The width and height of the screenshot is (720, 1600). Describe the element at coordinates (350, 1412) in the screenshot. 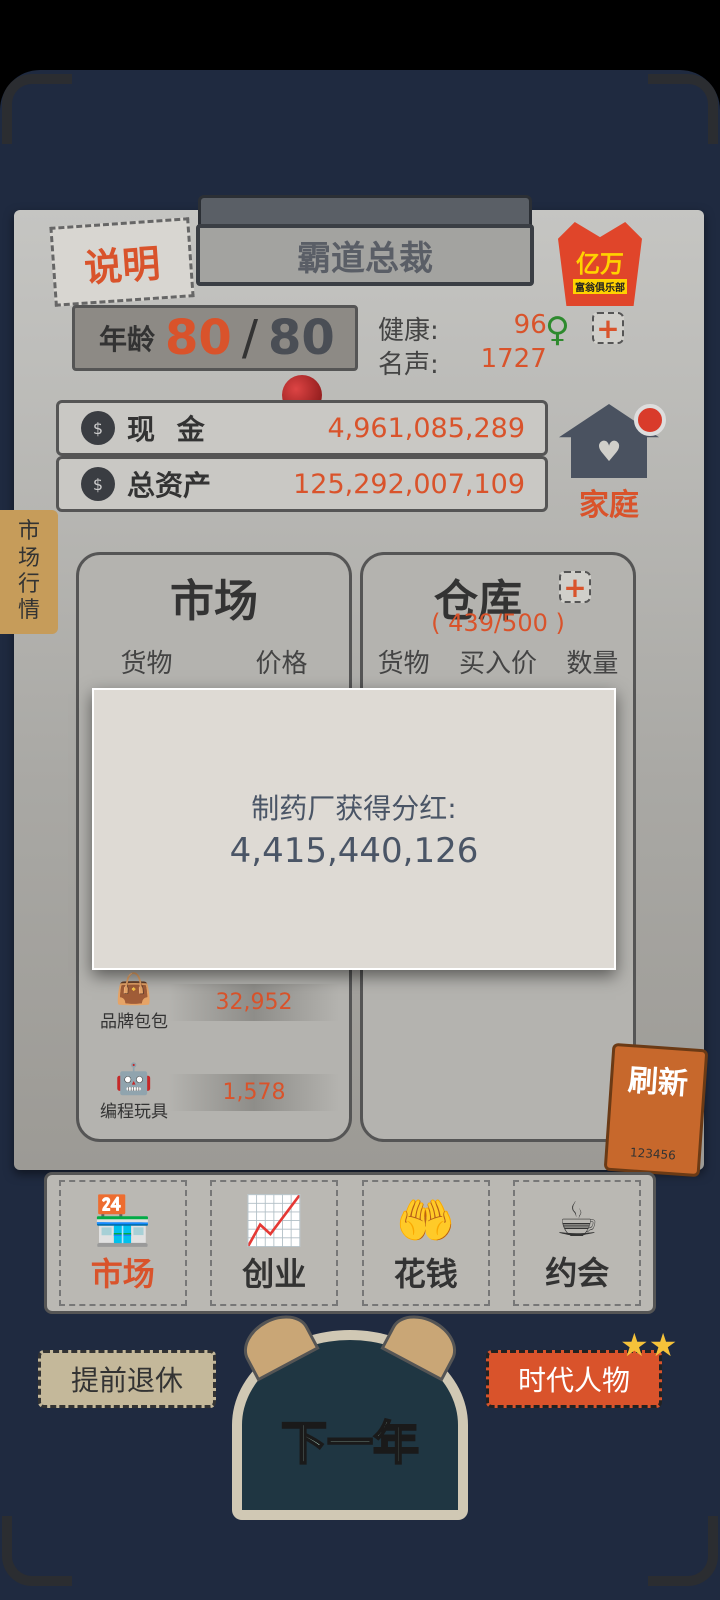

I see `next-year-button: 下一年` at that location.